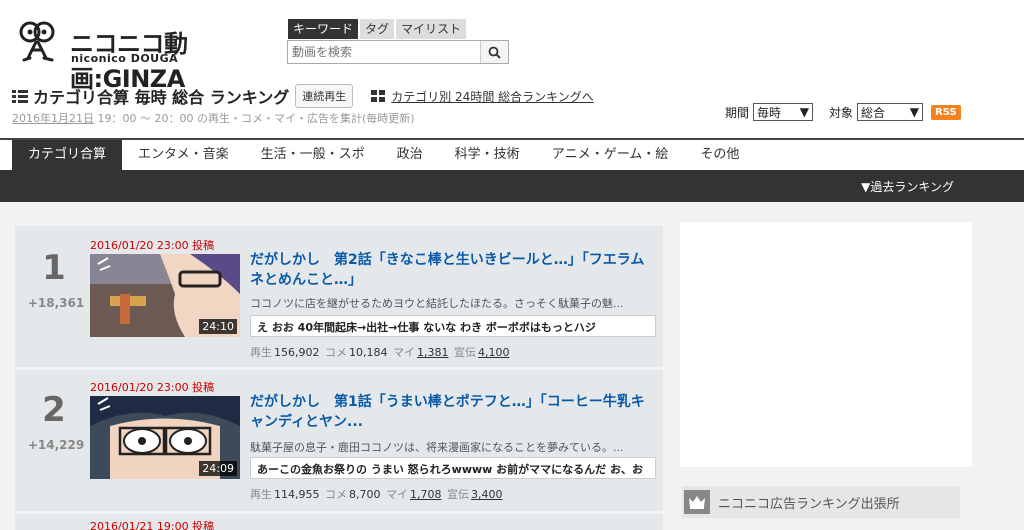 This screenshot has height=530, width=1024. I want to click on search-box, so click(398, 52).